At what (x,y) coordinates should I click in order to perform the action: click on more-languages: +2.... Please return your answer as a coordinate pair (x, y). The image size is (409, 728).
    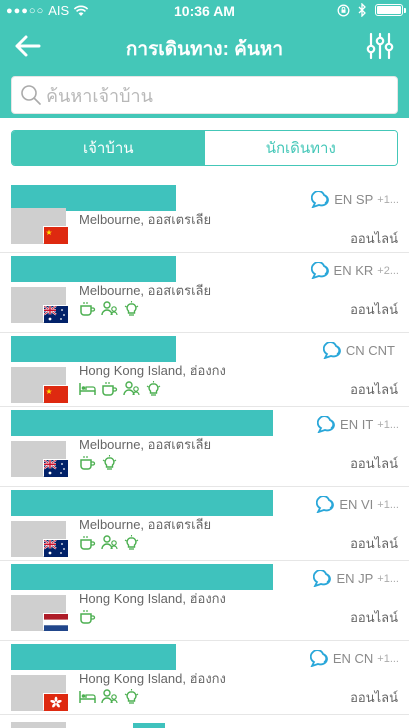
    Looking at the image, I should click on (388, 270).